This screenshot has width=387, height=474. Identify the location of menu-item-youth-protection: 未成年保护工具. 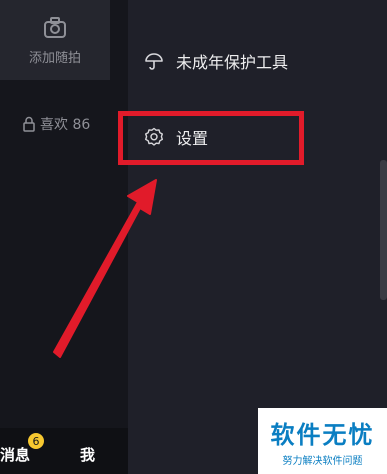
(216, 61).